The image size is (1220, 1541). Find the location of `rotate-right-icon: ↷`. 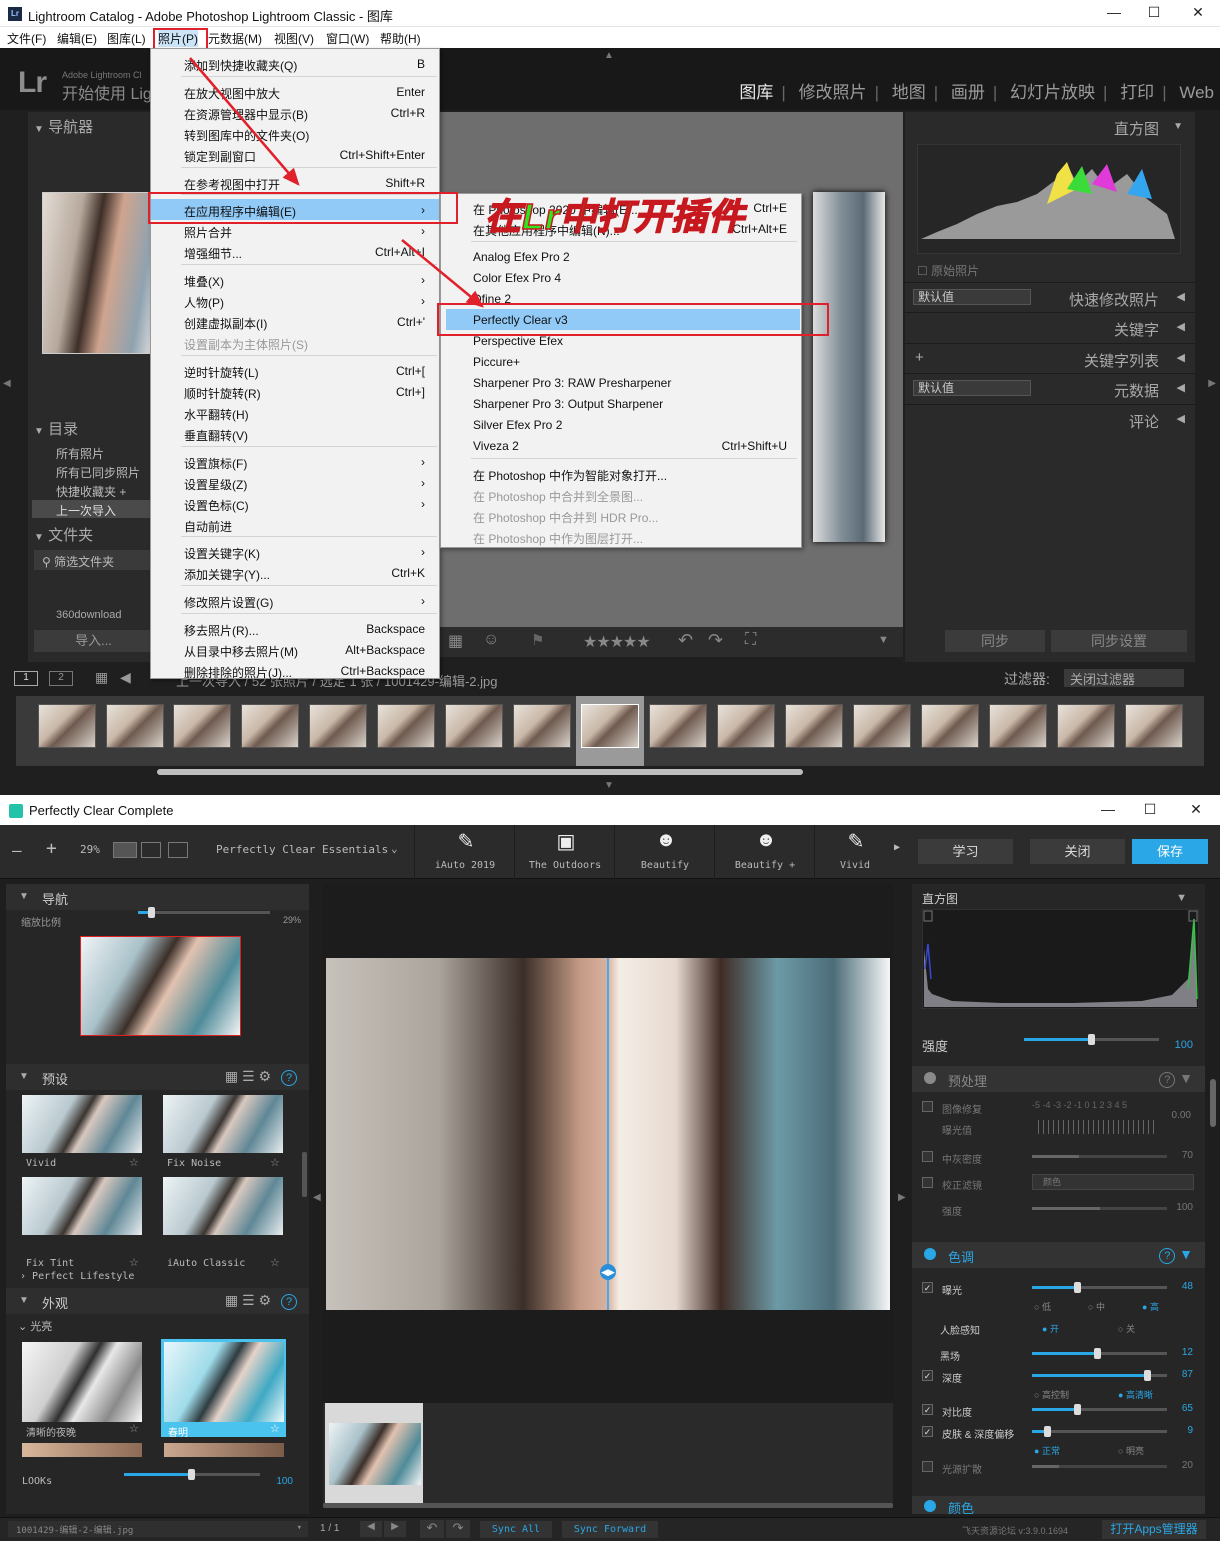

rotate-right-icon: ↷ is located at coordinates (715, 640).